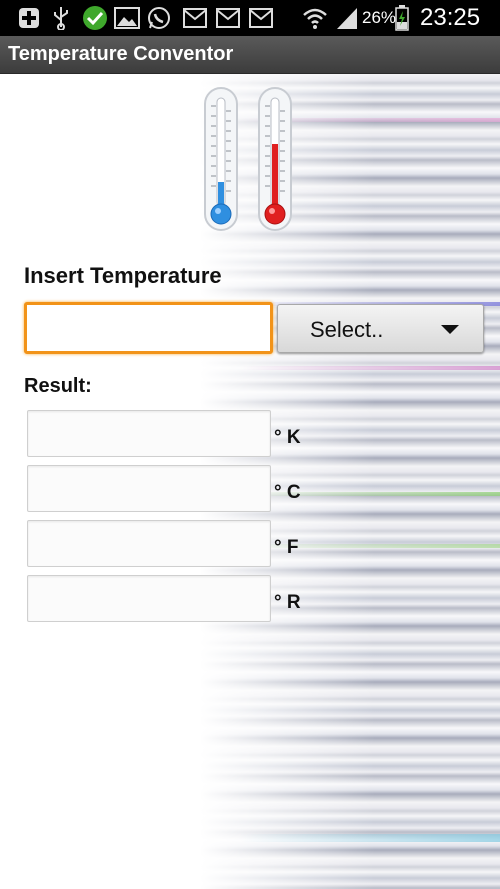 This screenshot has width=500, height=889. What do you see at coordinates (450, 17) in the screenshot?
I see `clock: 23:25` at bounding box center [450, 17].